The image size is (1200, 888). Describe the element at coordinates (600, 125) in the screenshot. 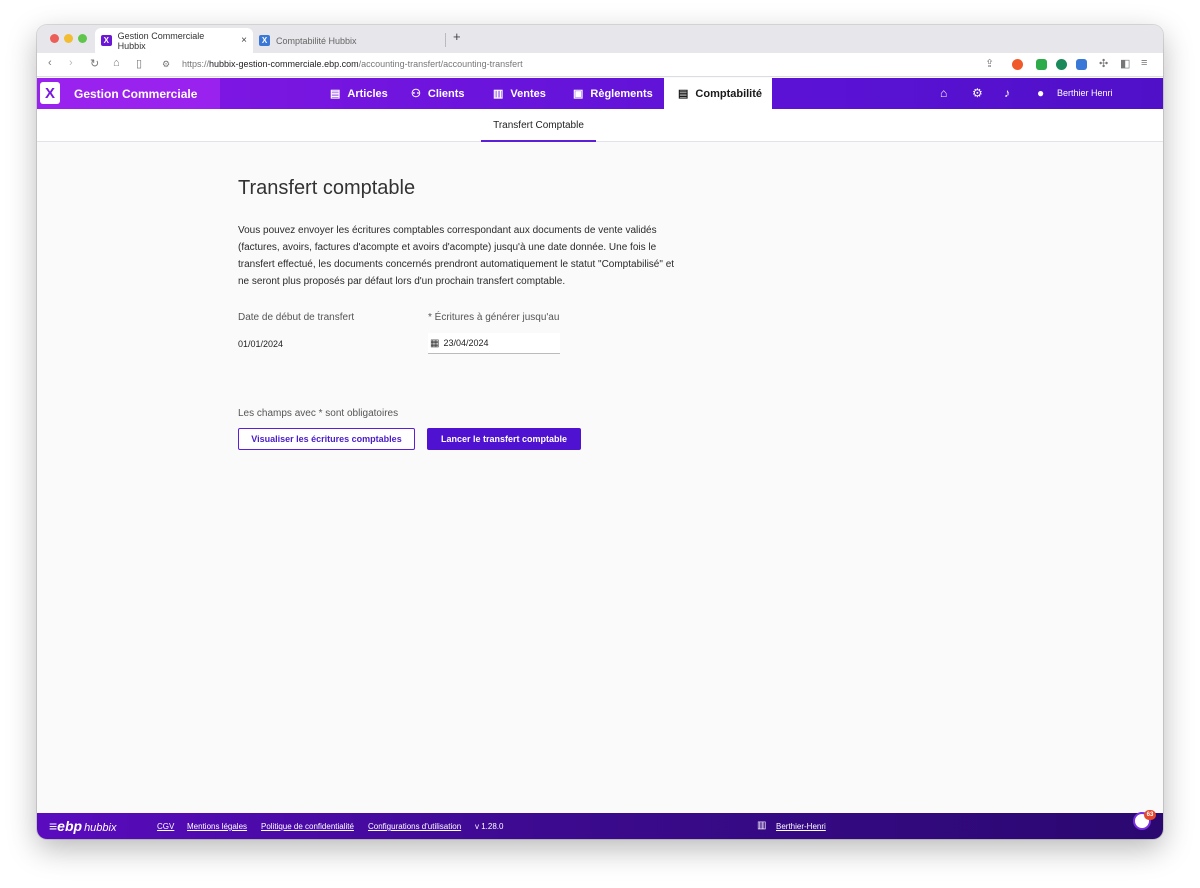

I see `sub-navigation: Transfert Comptable` at that location.